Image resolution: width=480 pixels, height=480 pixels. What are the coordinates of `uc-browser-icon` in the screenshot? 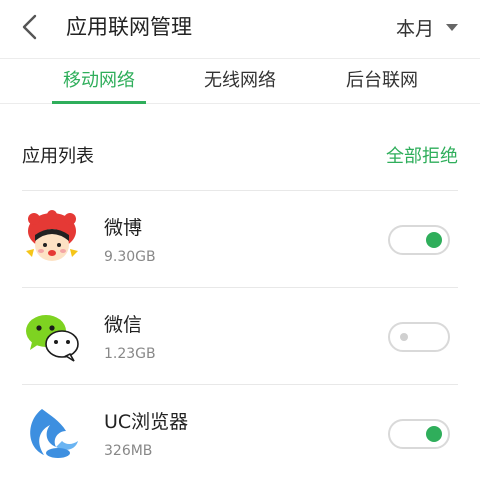 It's located at (52, 433).